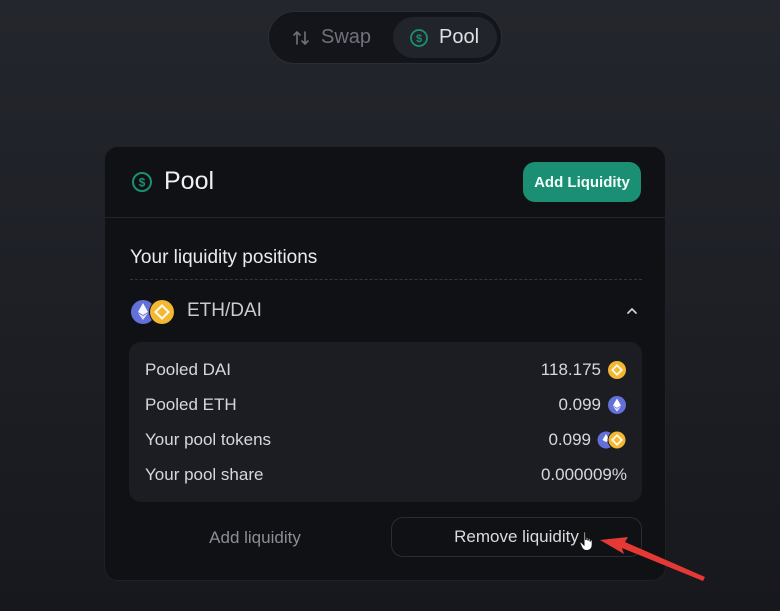 The height and width of the screenshot is (611, 780). What do you see at coordinates (255, 538) in the screenshot?
I see `add-liquidity-link: Add liquidity` at bounding box center [255, 538].